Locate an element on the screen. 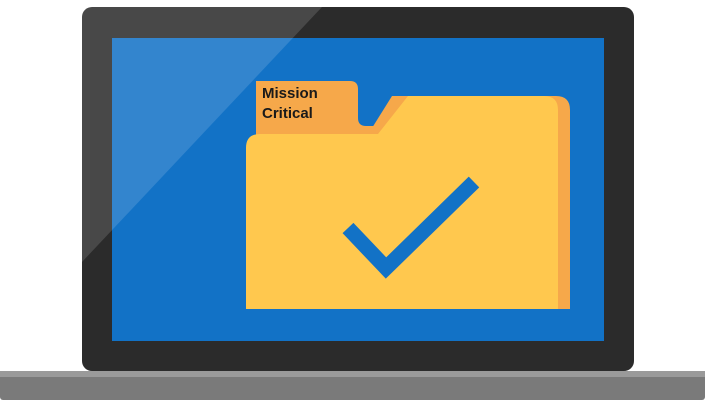 This screenshot has width=705, height=400. laptop-base-edge is located at coordinates (352, 374).